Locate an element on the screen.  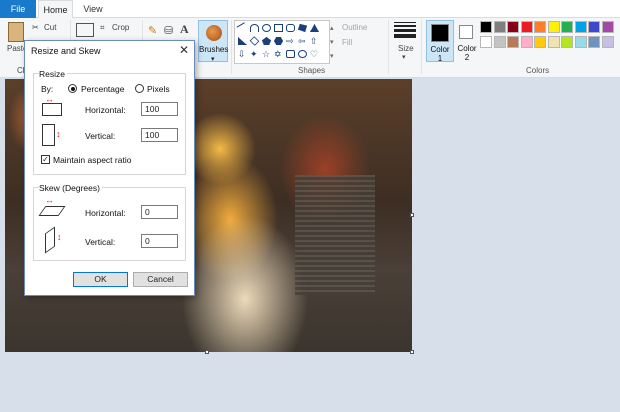
vertical-arrow-icon: ↕ is located at coordinates (58, 134).